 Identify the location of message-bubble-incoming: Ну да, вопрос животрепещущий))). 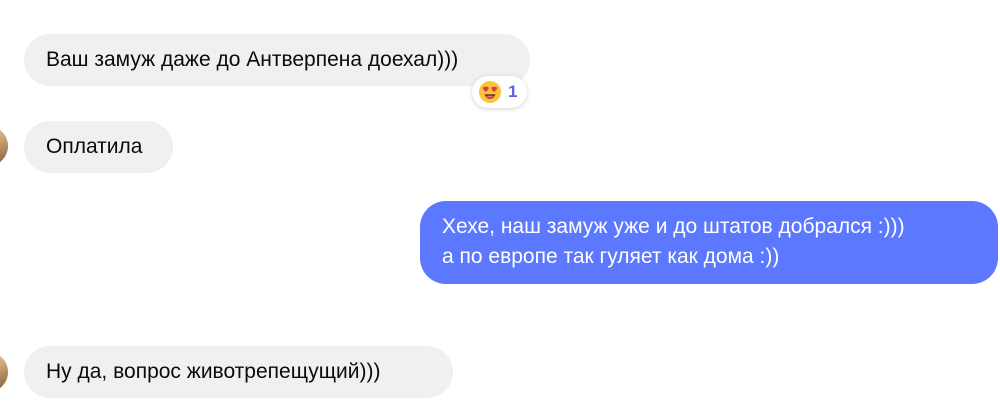
(238, 372).